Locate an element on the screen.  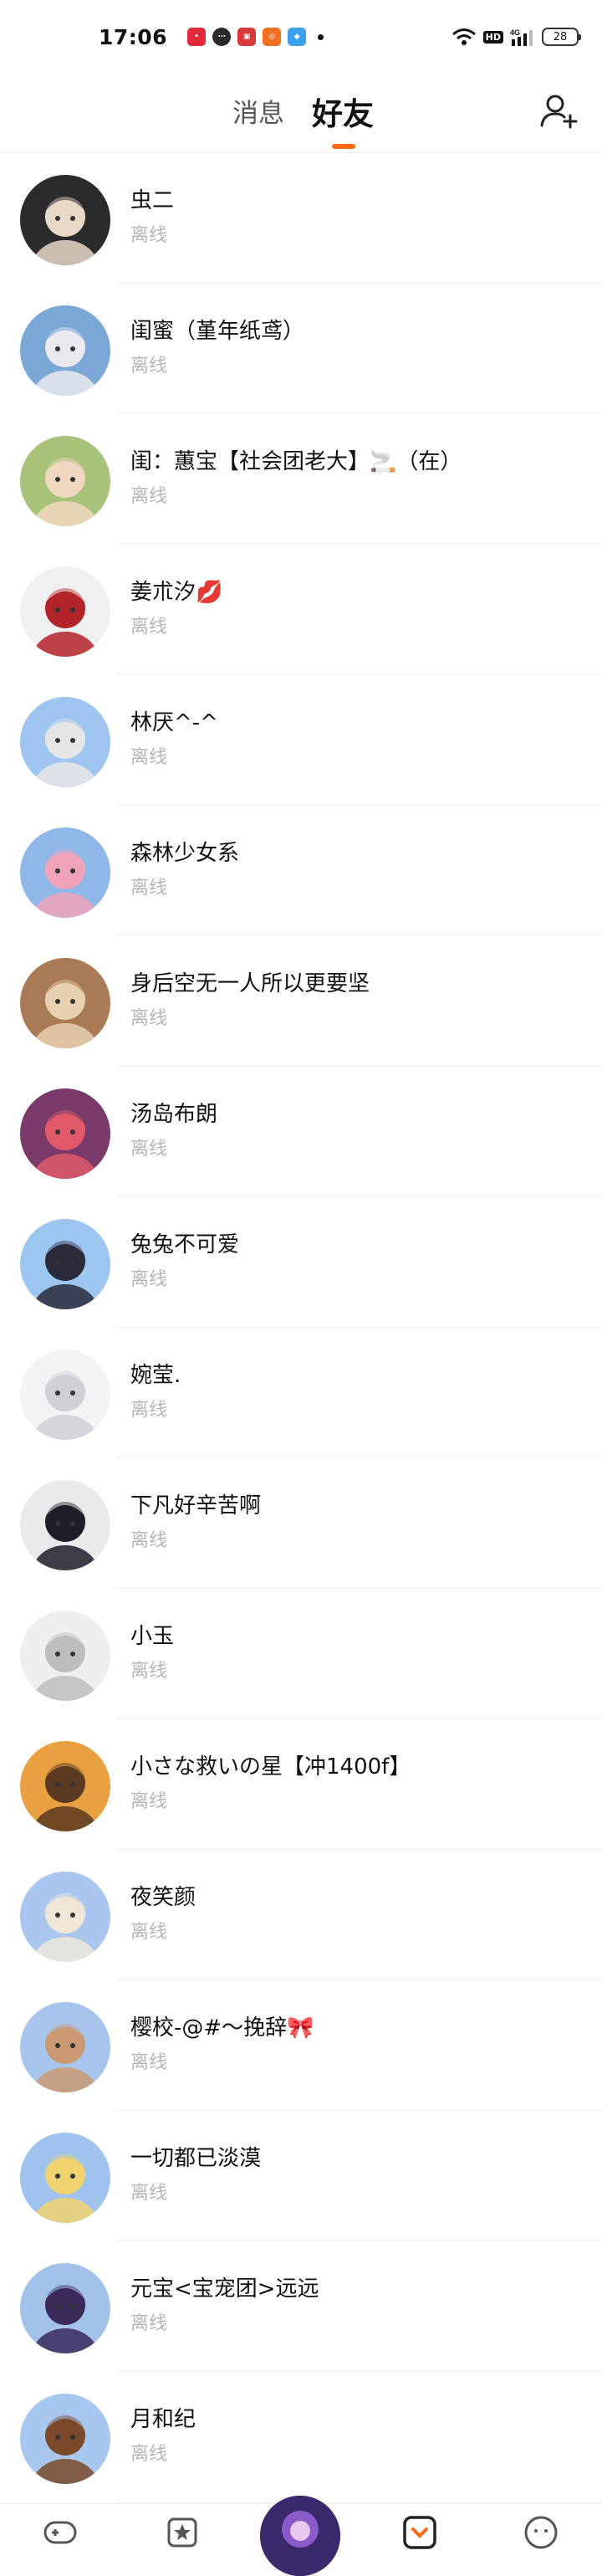
friend-name: 闺：蕙宝【社会团老大】🚬（在） is located at coordinates (296, 461).